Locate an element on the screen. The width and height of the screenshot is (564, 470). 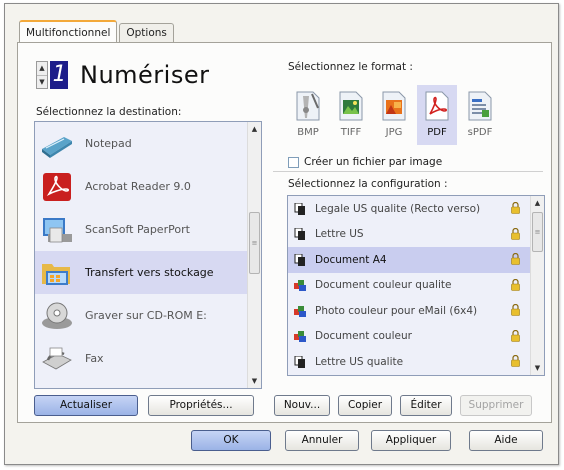
destination-item-label: Fax is located at coordinates (94, 358).